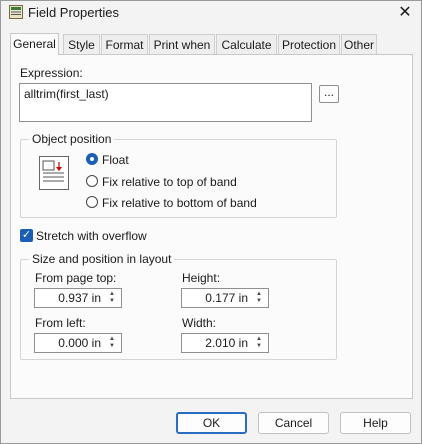  Describe the element at coordinates (72, 139) in the screenshot. I see `object-position-title: Object position` at that location.